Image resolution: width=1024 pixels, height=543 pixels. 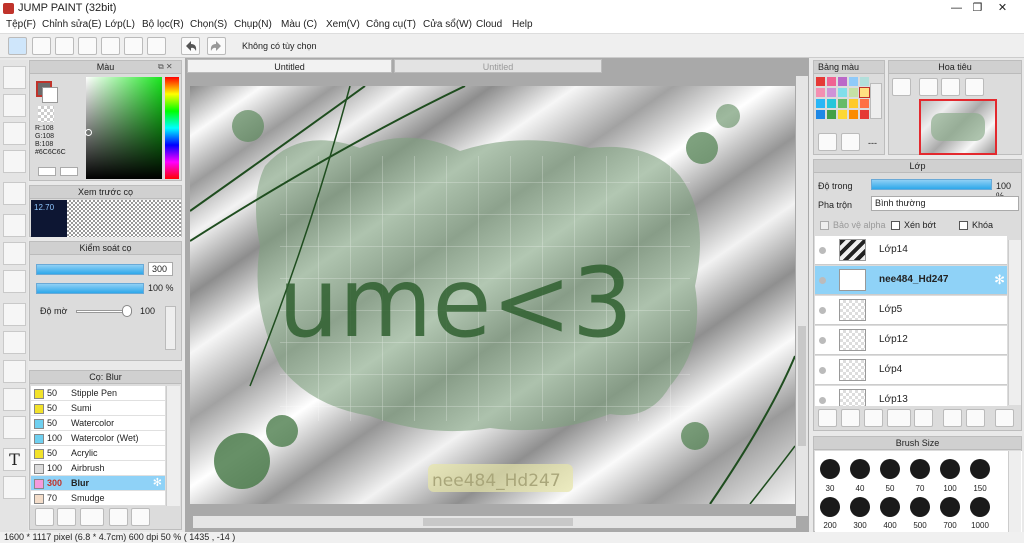 What do you see at coordinates (14, 105) in the screenshot?
I see `eraser-tool-icon` at bounding box center [14, 105].